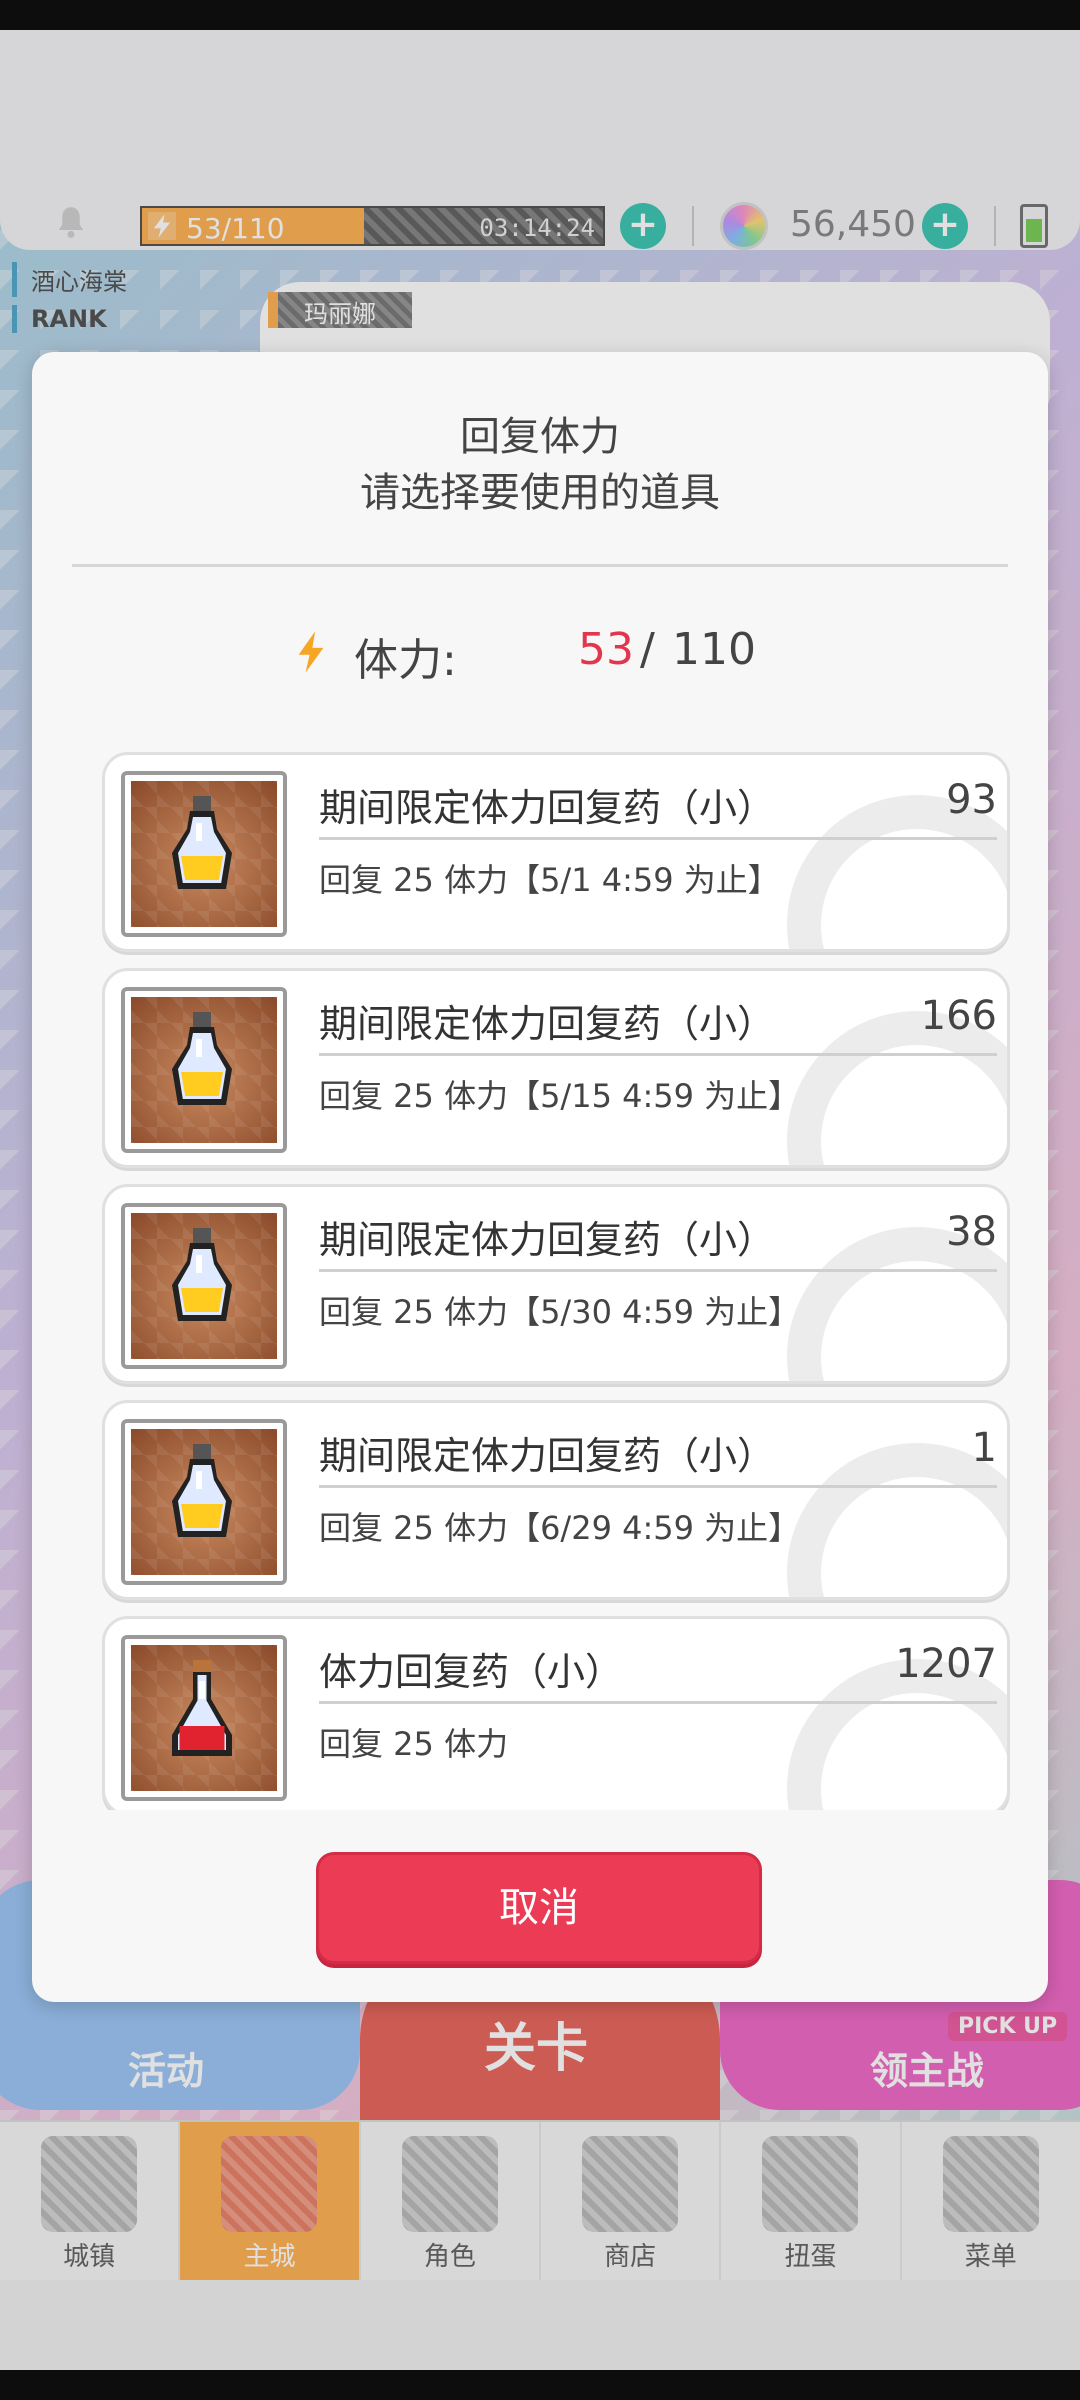 The width and height of the screenshot is (1080, 2400). What do you see at coordinates (958, 1016) in the screenshot?
I see `item-quantity: 166` at bounding box center [958, 1016].